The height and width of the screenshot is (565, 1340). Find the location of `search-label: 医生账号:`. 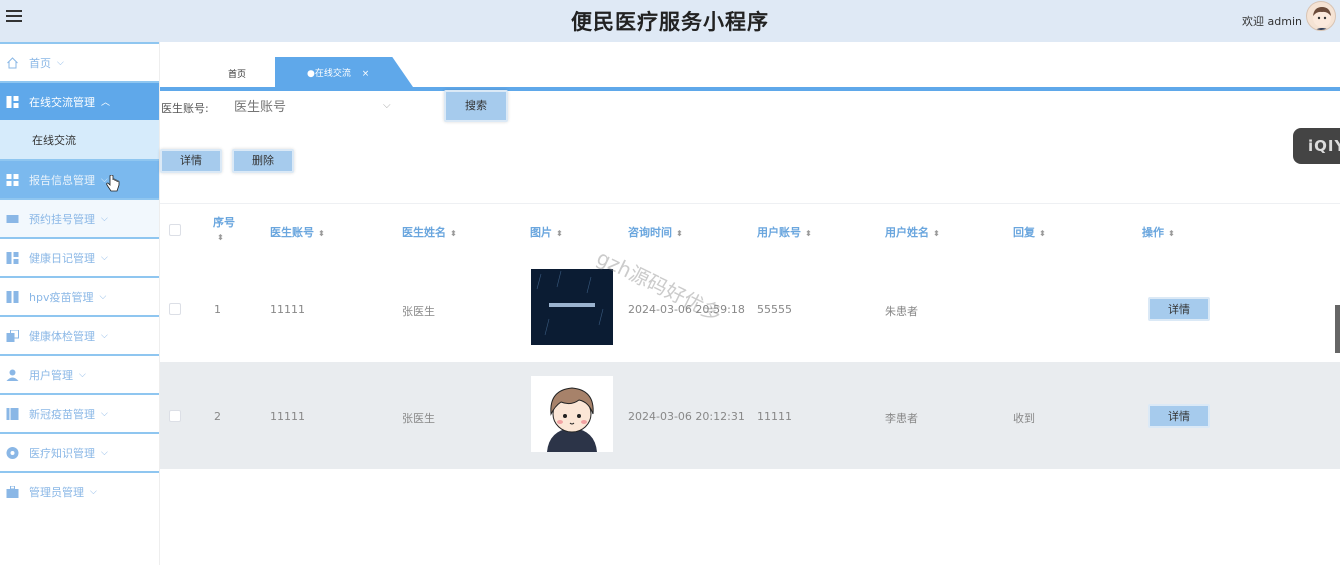

search-label: 医生账号: is located at coordinates (185, 108).